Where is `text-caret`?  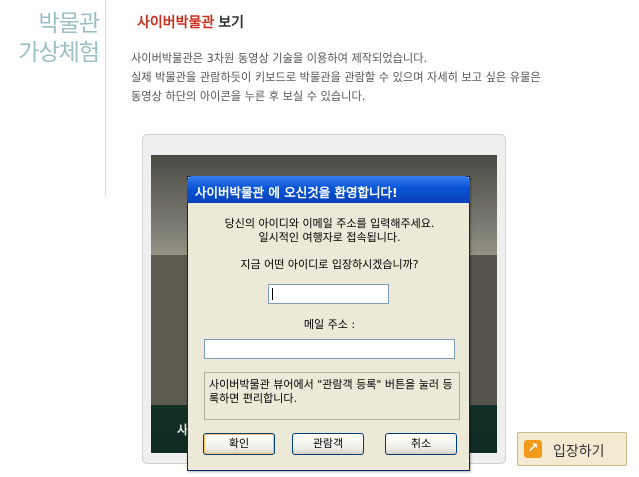
text-caret is located at coordinates (272, 294).